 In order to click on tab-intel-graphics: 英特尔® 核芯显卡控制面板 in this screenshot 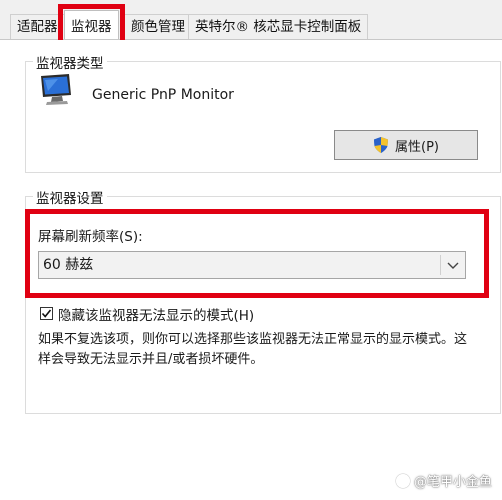, I will do `click(278, 26)`.